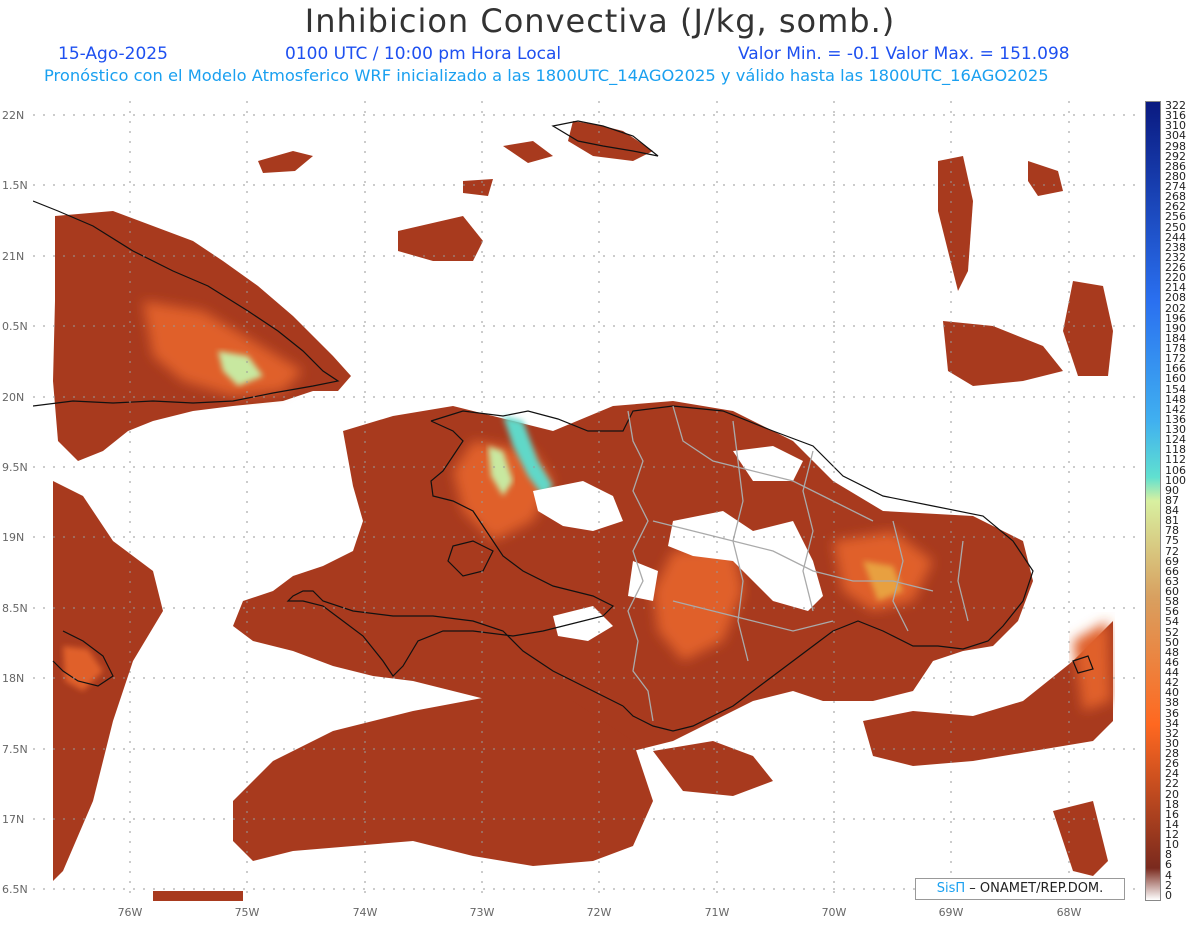  What do you see at coordinates (482, 912) in the screenshot?
I see `lon-label: 73W` at bounding box center [482, 912].